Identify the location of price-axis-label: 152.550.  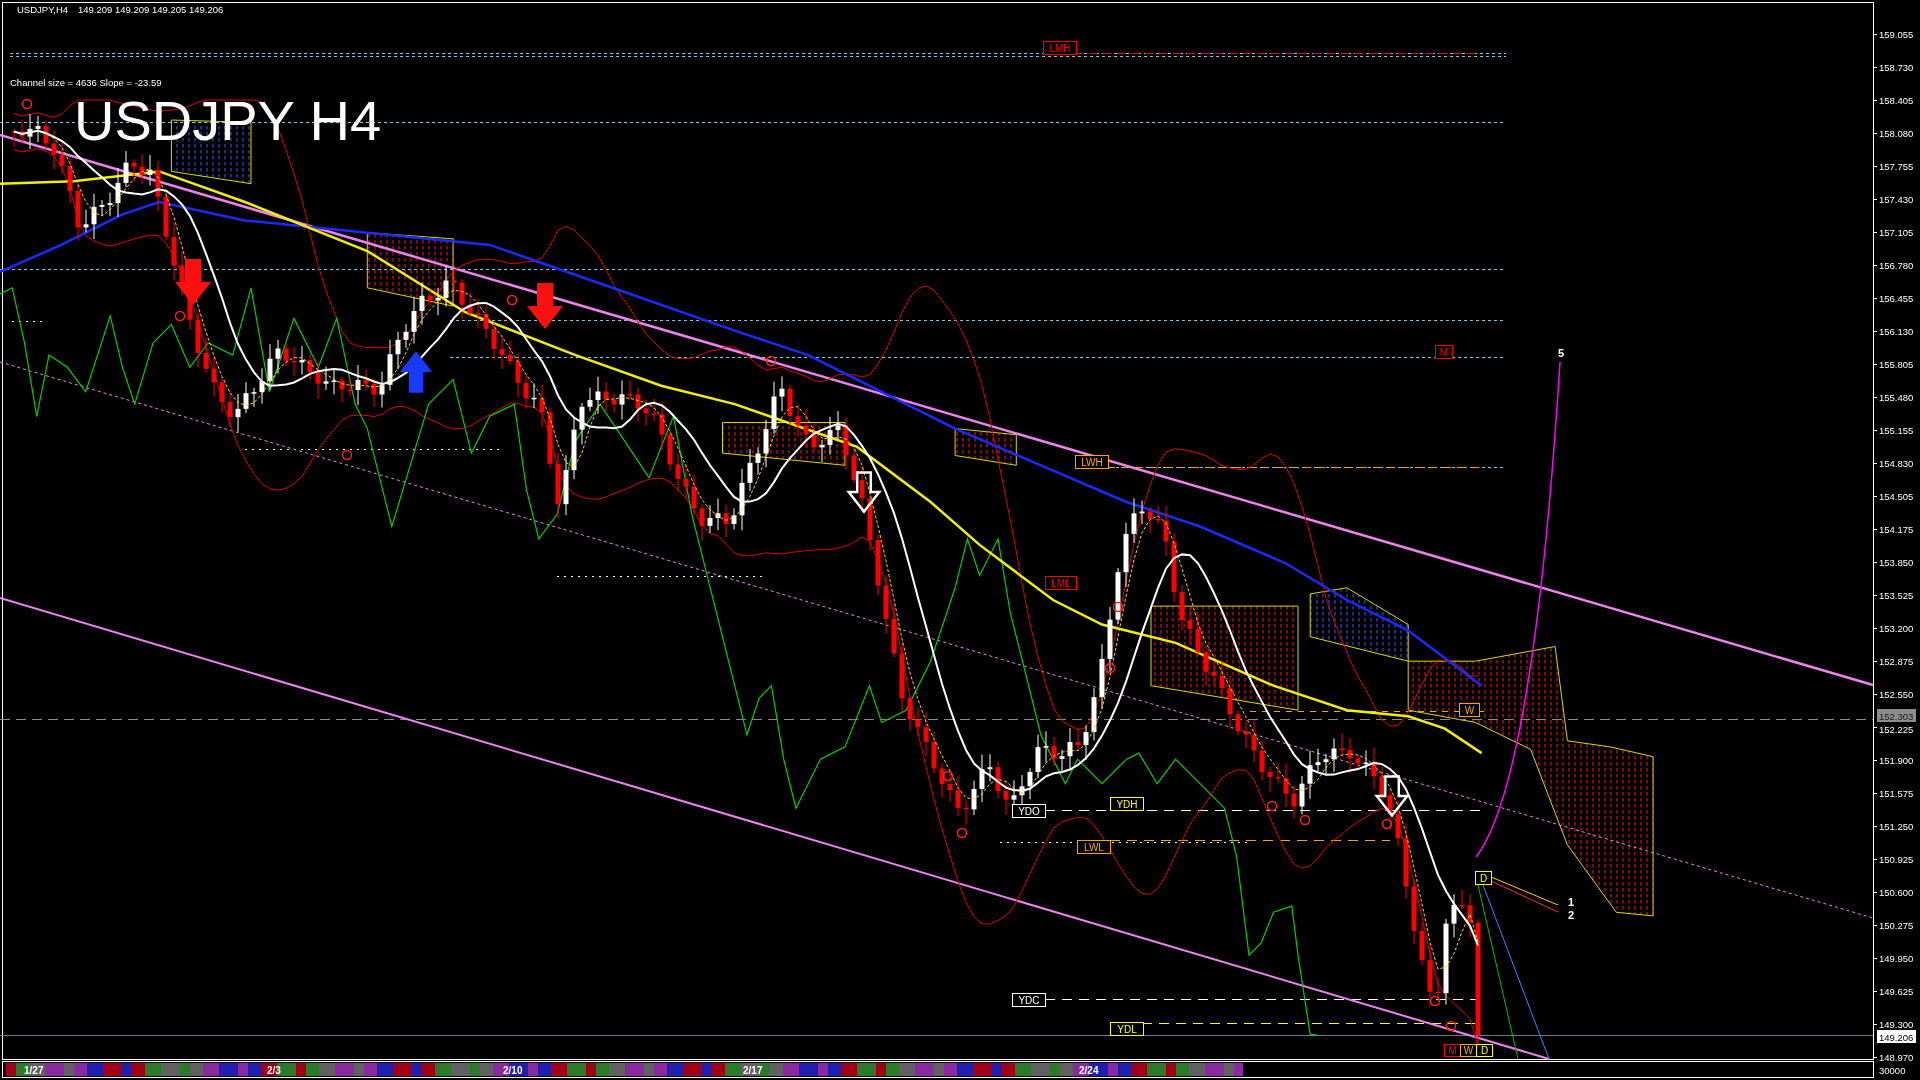
(1896, 694).